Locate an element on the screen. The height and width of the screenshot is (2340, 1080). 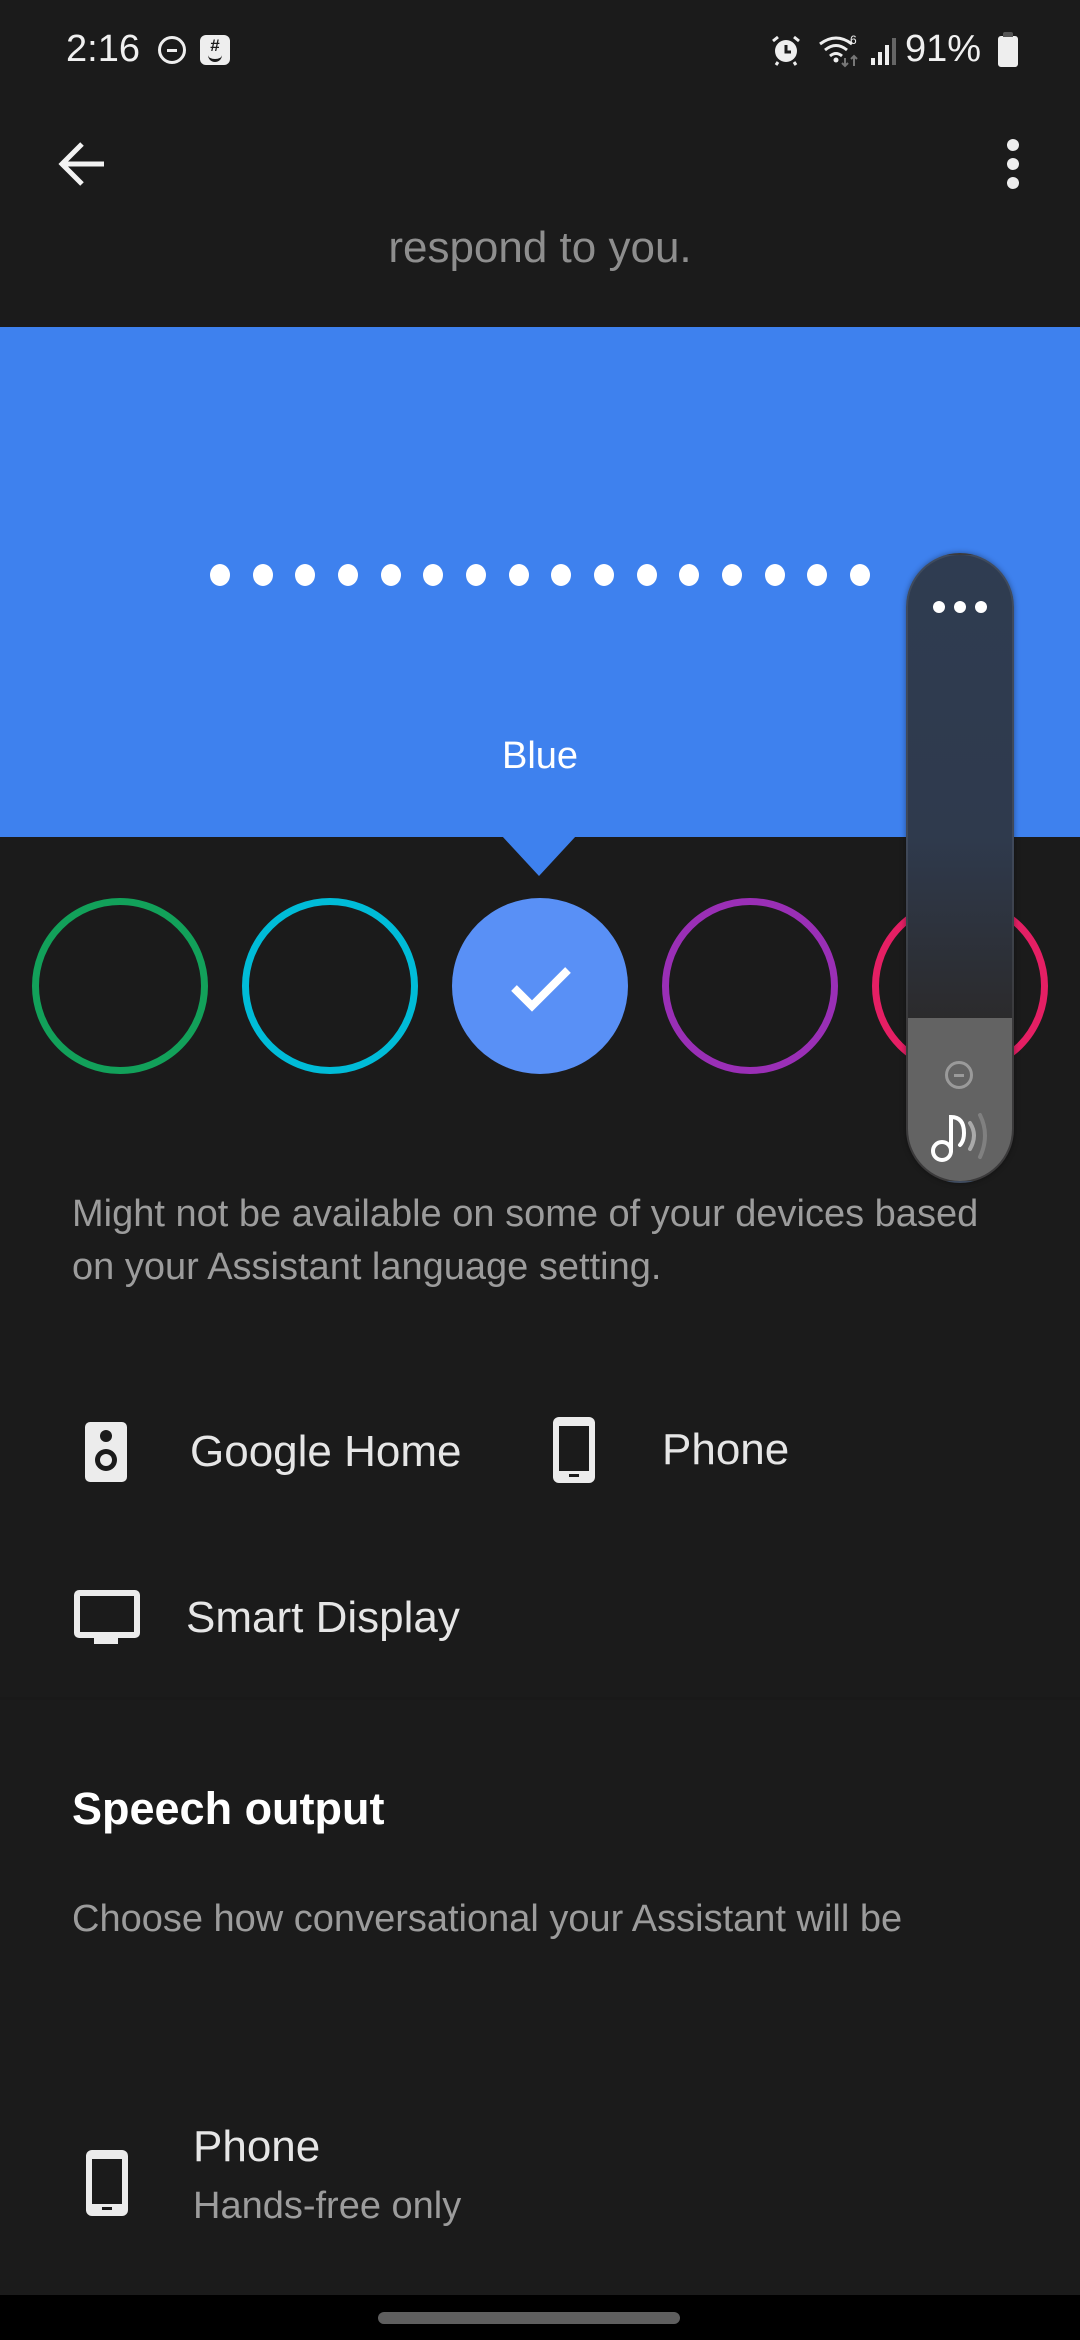
device-phone: Phone is located at coordinates (669, 1450).